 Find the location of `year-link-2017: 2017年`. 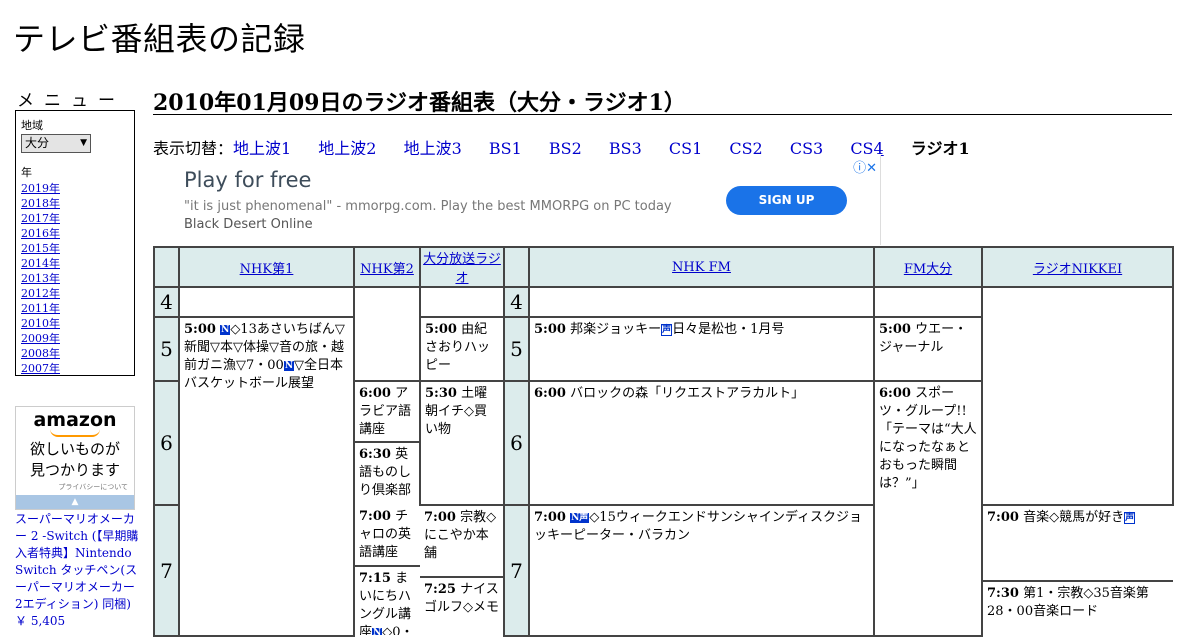

year-link-2017: 2017年 is located at coordinates (40, 218).